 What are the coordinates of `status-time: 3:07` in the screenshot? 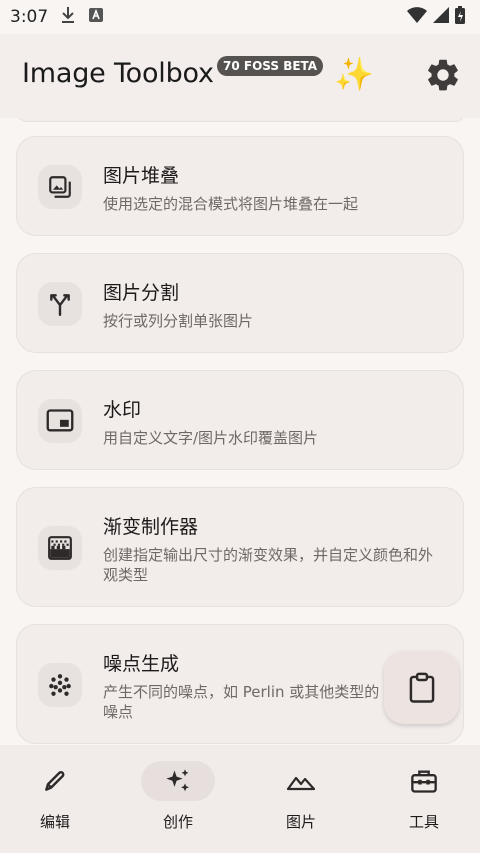 It's located at (29, 17).